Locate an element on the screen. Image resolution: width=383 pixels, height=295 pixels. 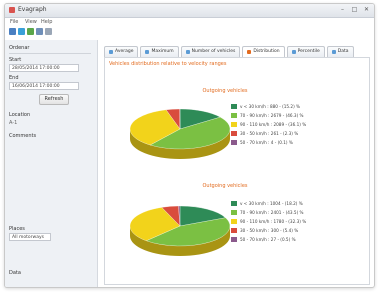
tab-distribution: Distribution is located at coordinates (263, 51).